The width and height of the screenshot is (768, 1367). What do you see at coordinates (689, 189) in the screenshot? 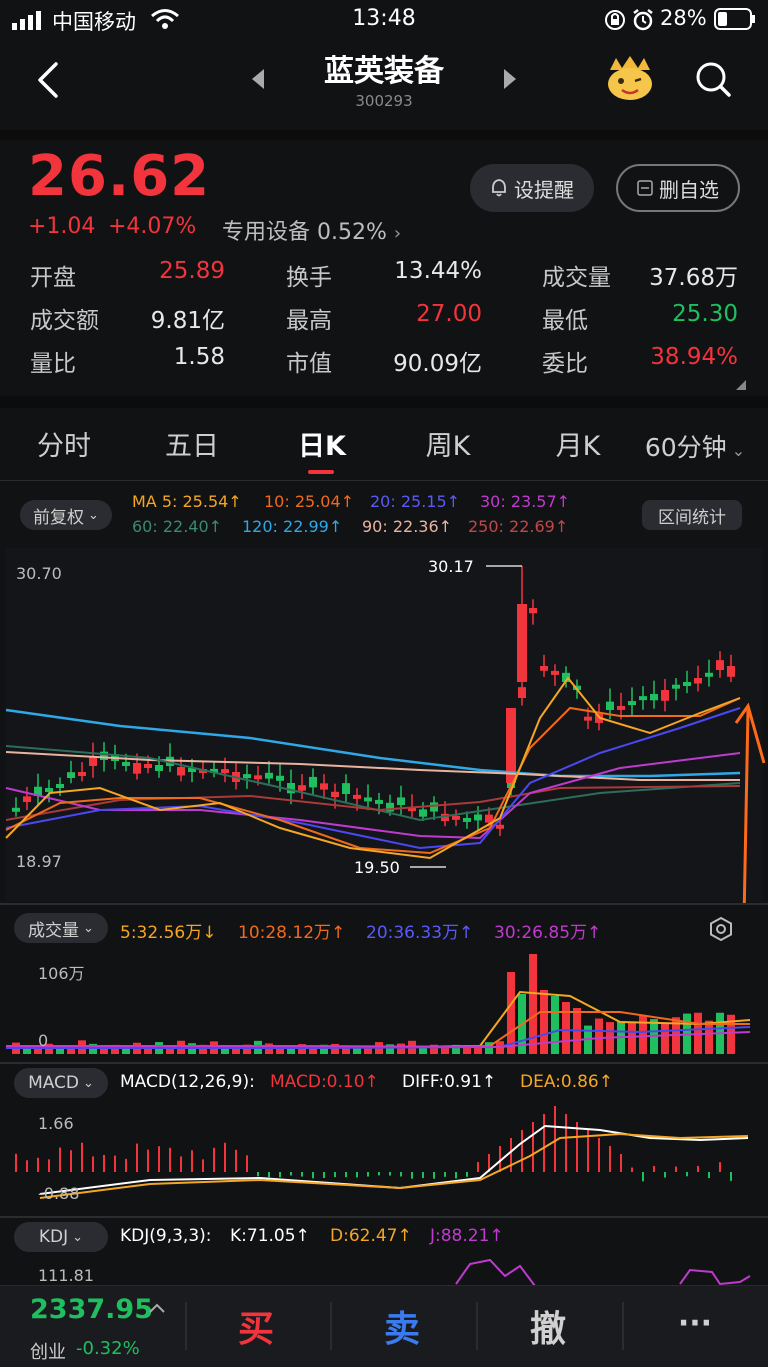
I see `remove-watchlist-label: 删自选` at bounding box center [689, 189].